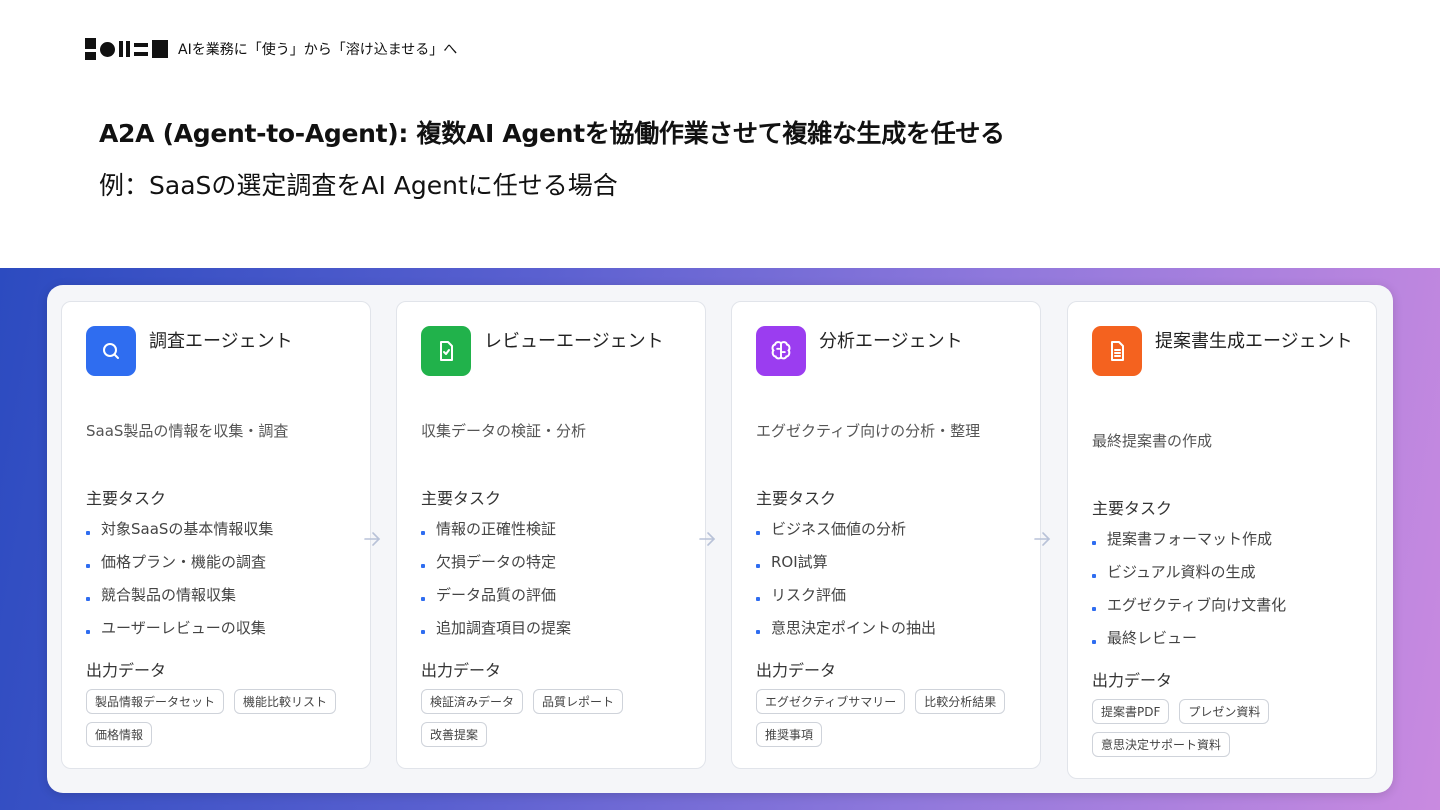 The width and height of the screenshot is (1440, 810). I want to click on page-subtitle: 例：SaaSの選定調査をAI Agentに任せる場合, so click(358, 185).